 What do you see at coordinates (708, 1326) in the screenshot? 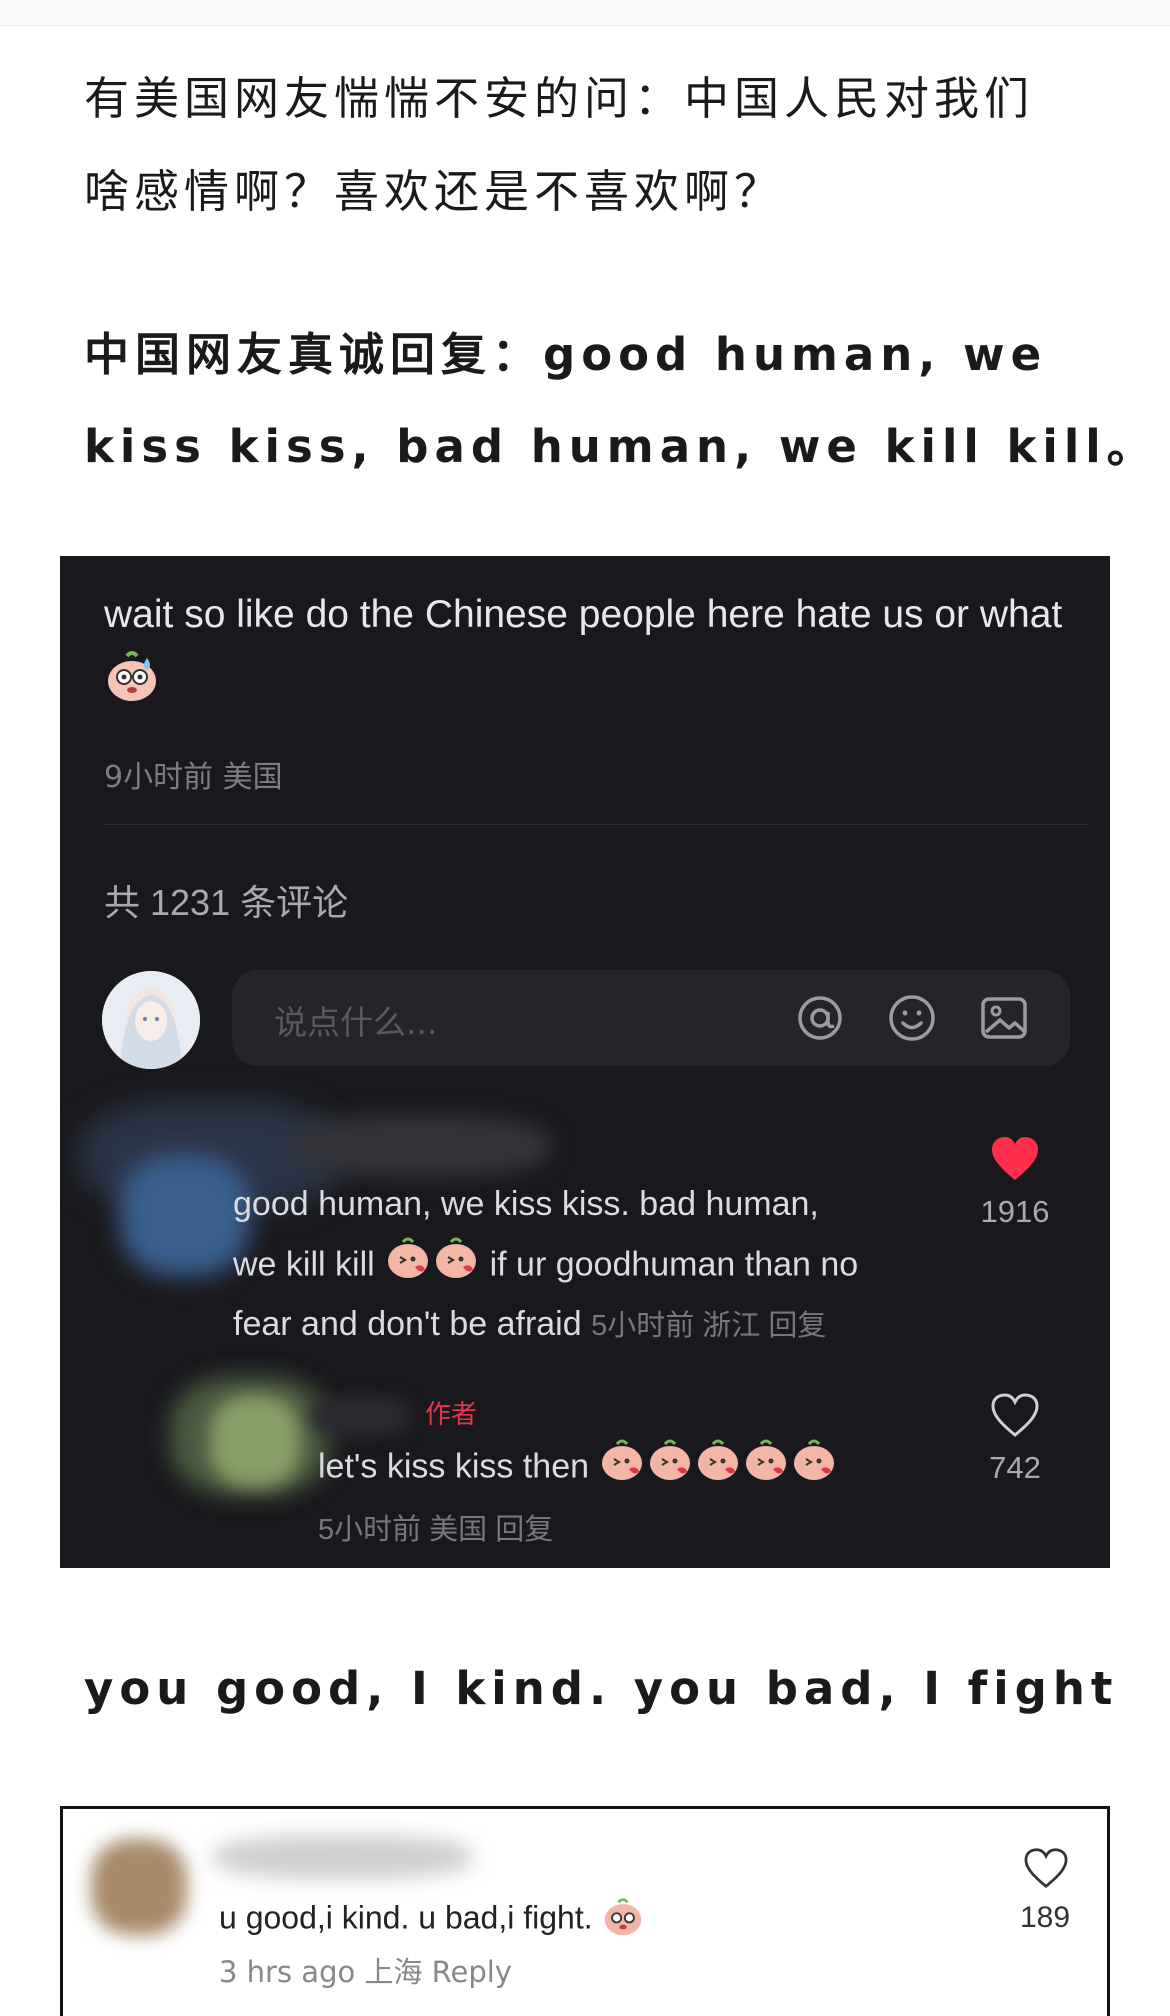
I see `comment1-meta: 5小时前 浙江 回复` at bounding box center [708, 1326].